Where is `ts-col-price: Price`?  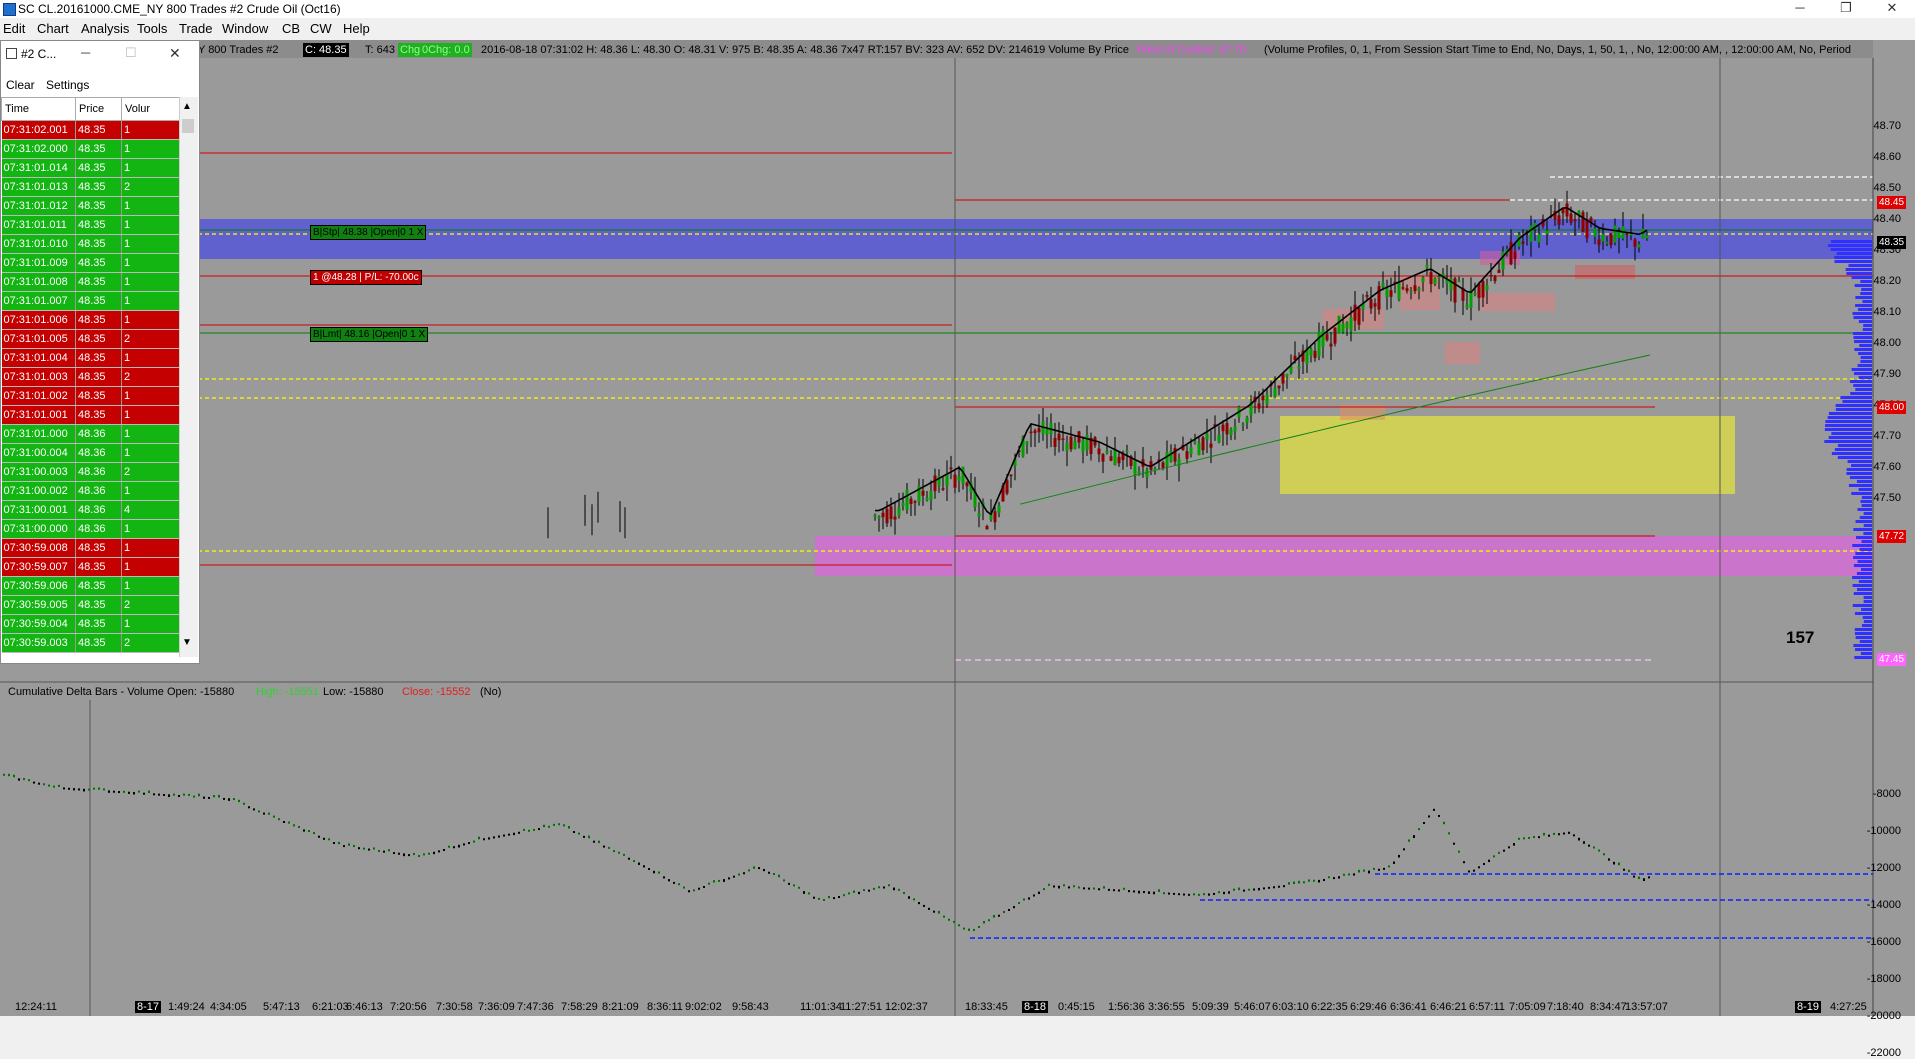
ts-col-price: Price is located at coordinates (98, 109).